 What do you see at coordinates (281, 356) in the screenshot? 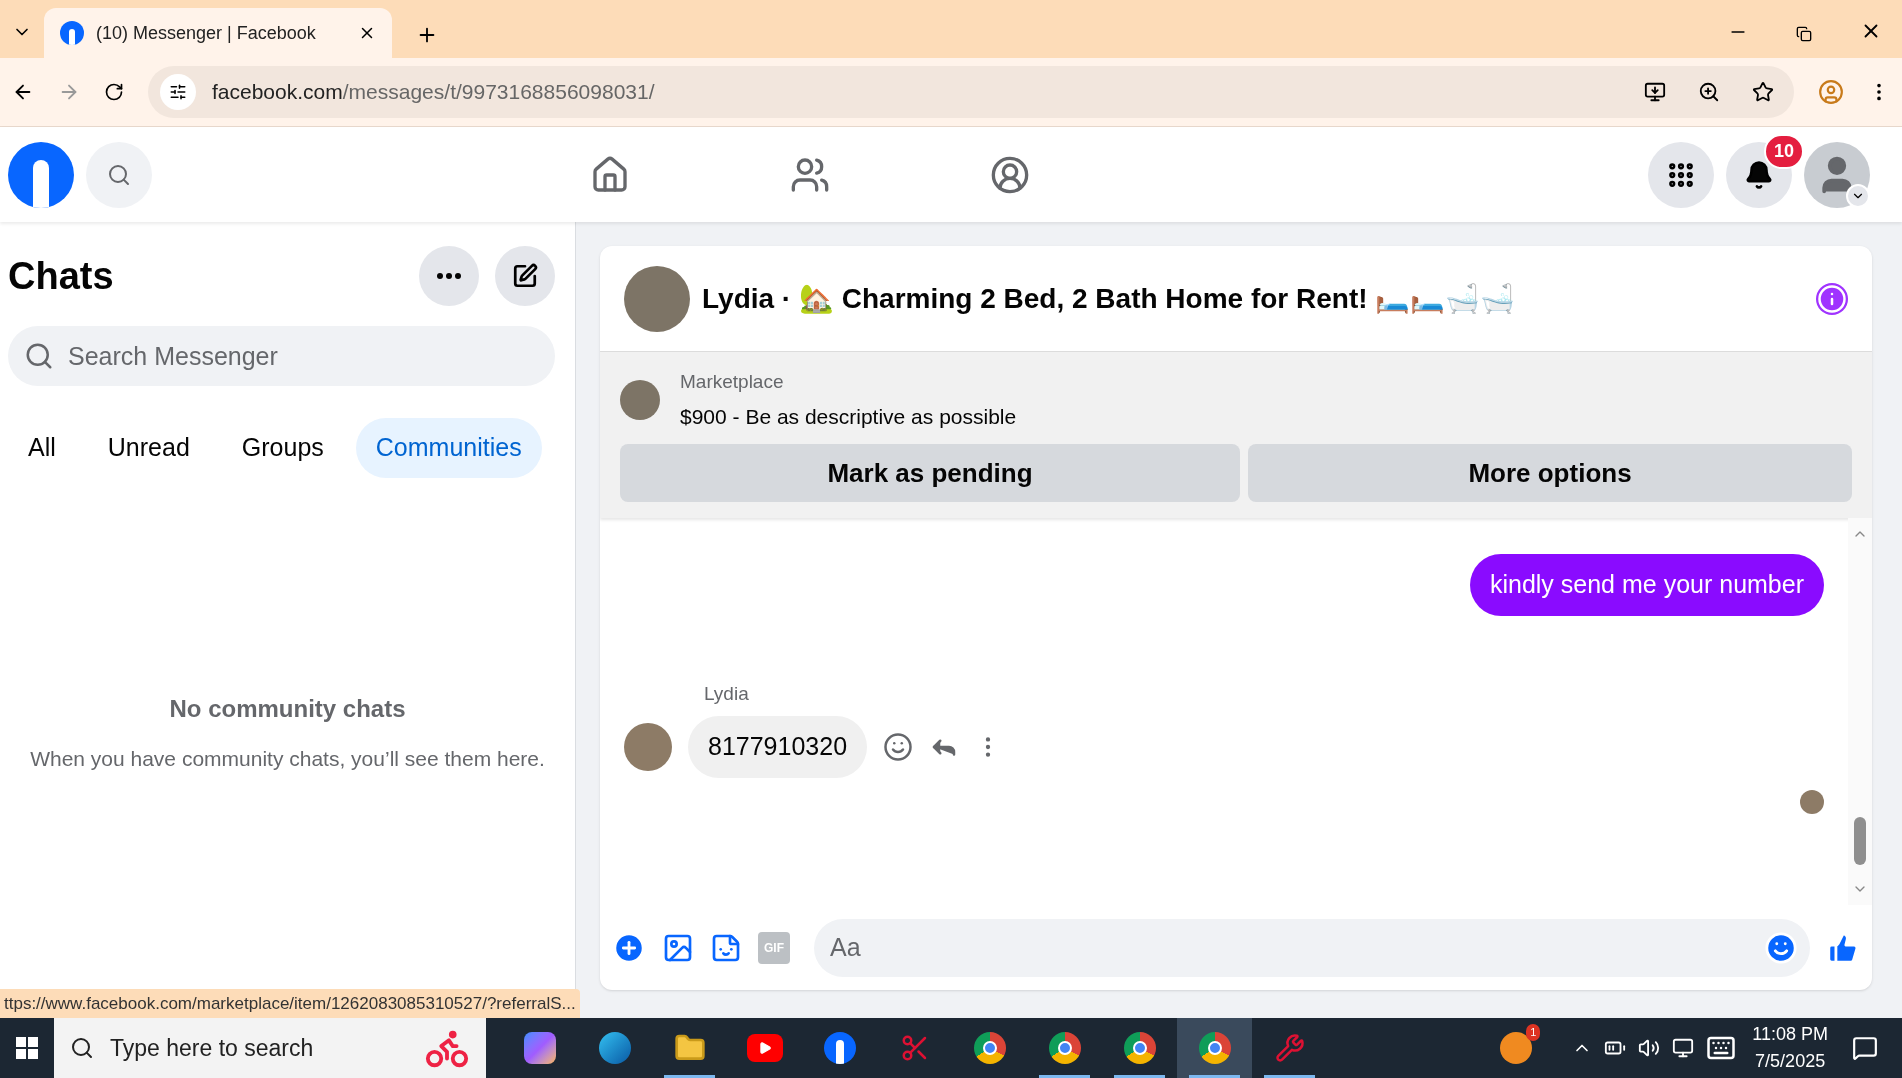
I see `search-field: Search Messenger` at bounding box center [281, 356].